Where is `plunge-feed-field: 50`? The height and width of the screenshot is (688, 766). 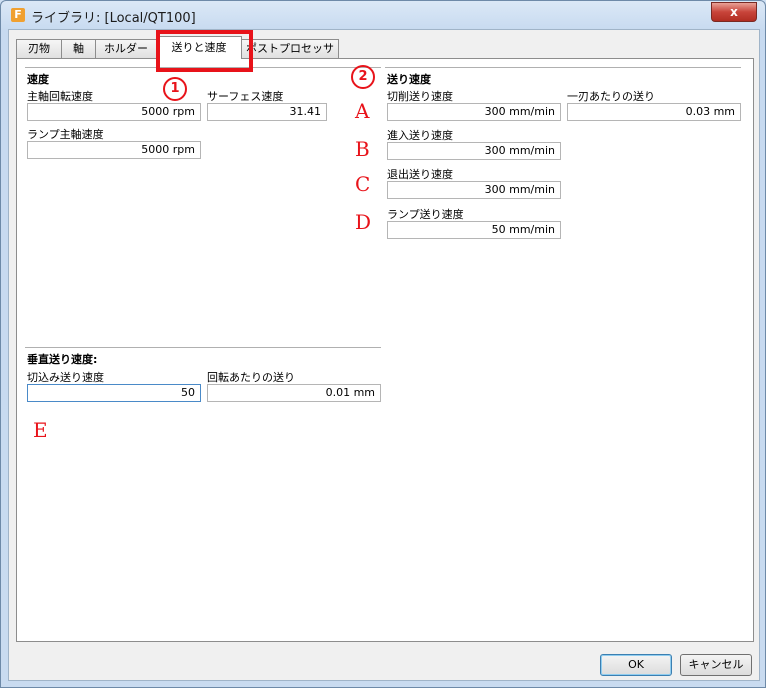 plunge-feed-field: 50 is located at coordinates (114, 393).